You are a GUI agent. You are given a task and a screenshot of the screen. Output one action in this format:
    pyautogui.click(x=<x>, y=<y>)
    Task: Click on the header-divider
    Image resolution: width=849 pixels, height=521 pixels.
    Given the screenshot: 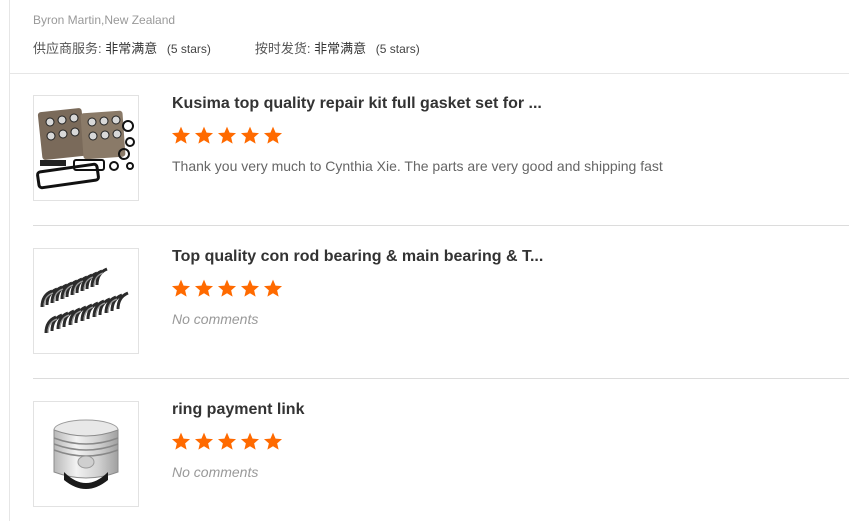 What is the action you would take?
    pyautogui.click(x=429, y=73)
    